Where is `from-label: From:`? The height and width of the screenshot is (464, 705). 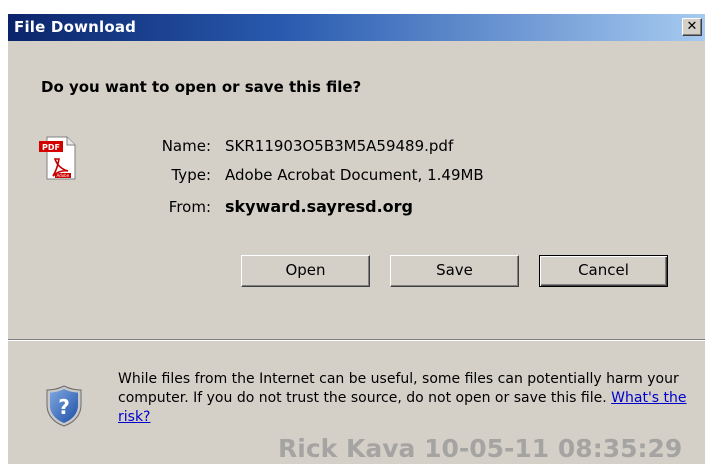 from-label: From: is located at coordinates (189, 207).